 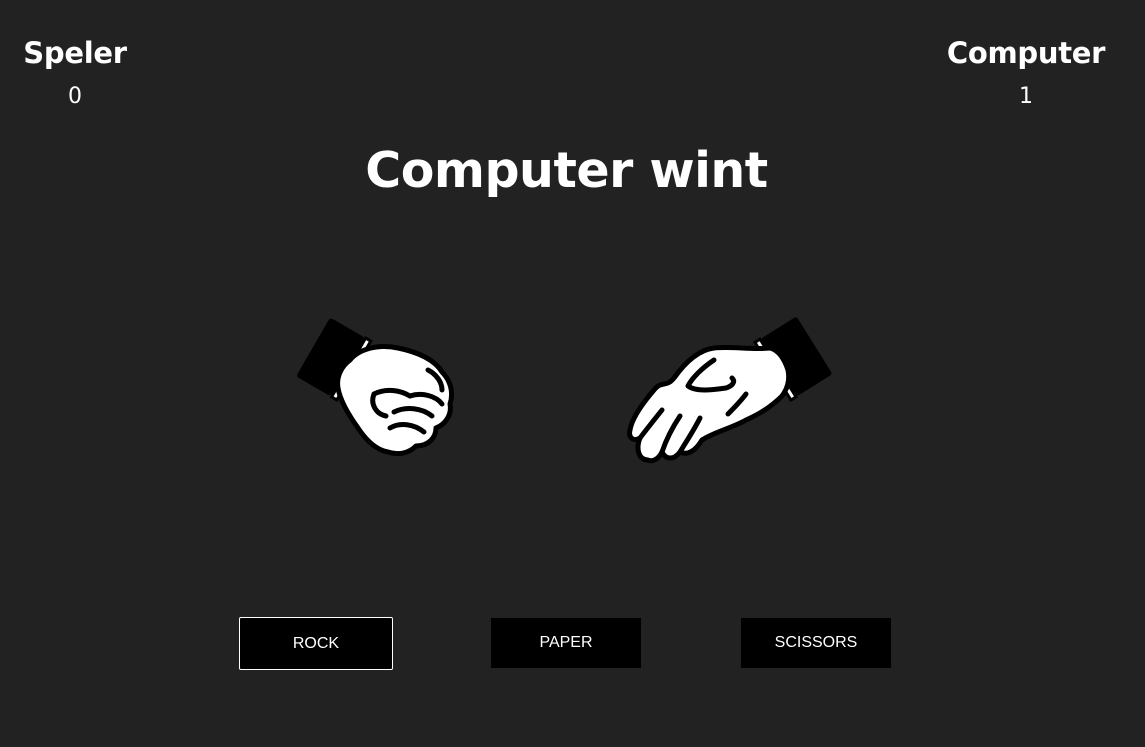 What do you see at coordinates (75, 72) in the screenshot?
I see `player-score-panel: Speler 0` at bounding box center [75, 72].